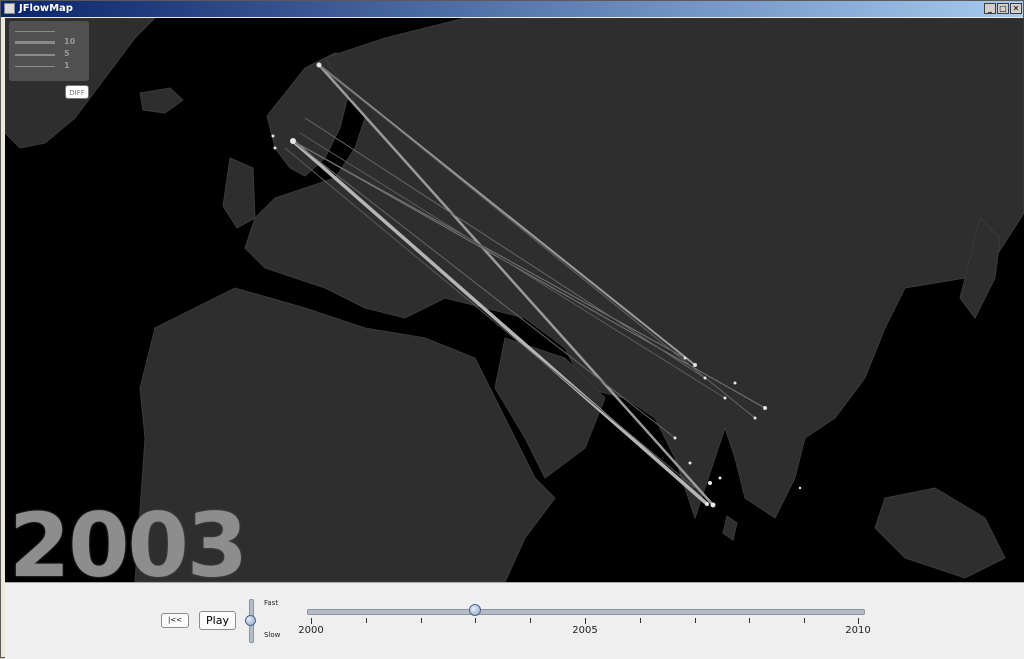  I want to click on timeline-label-2010: 2010, so click(858, 630).